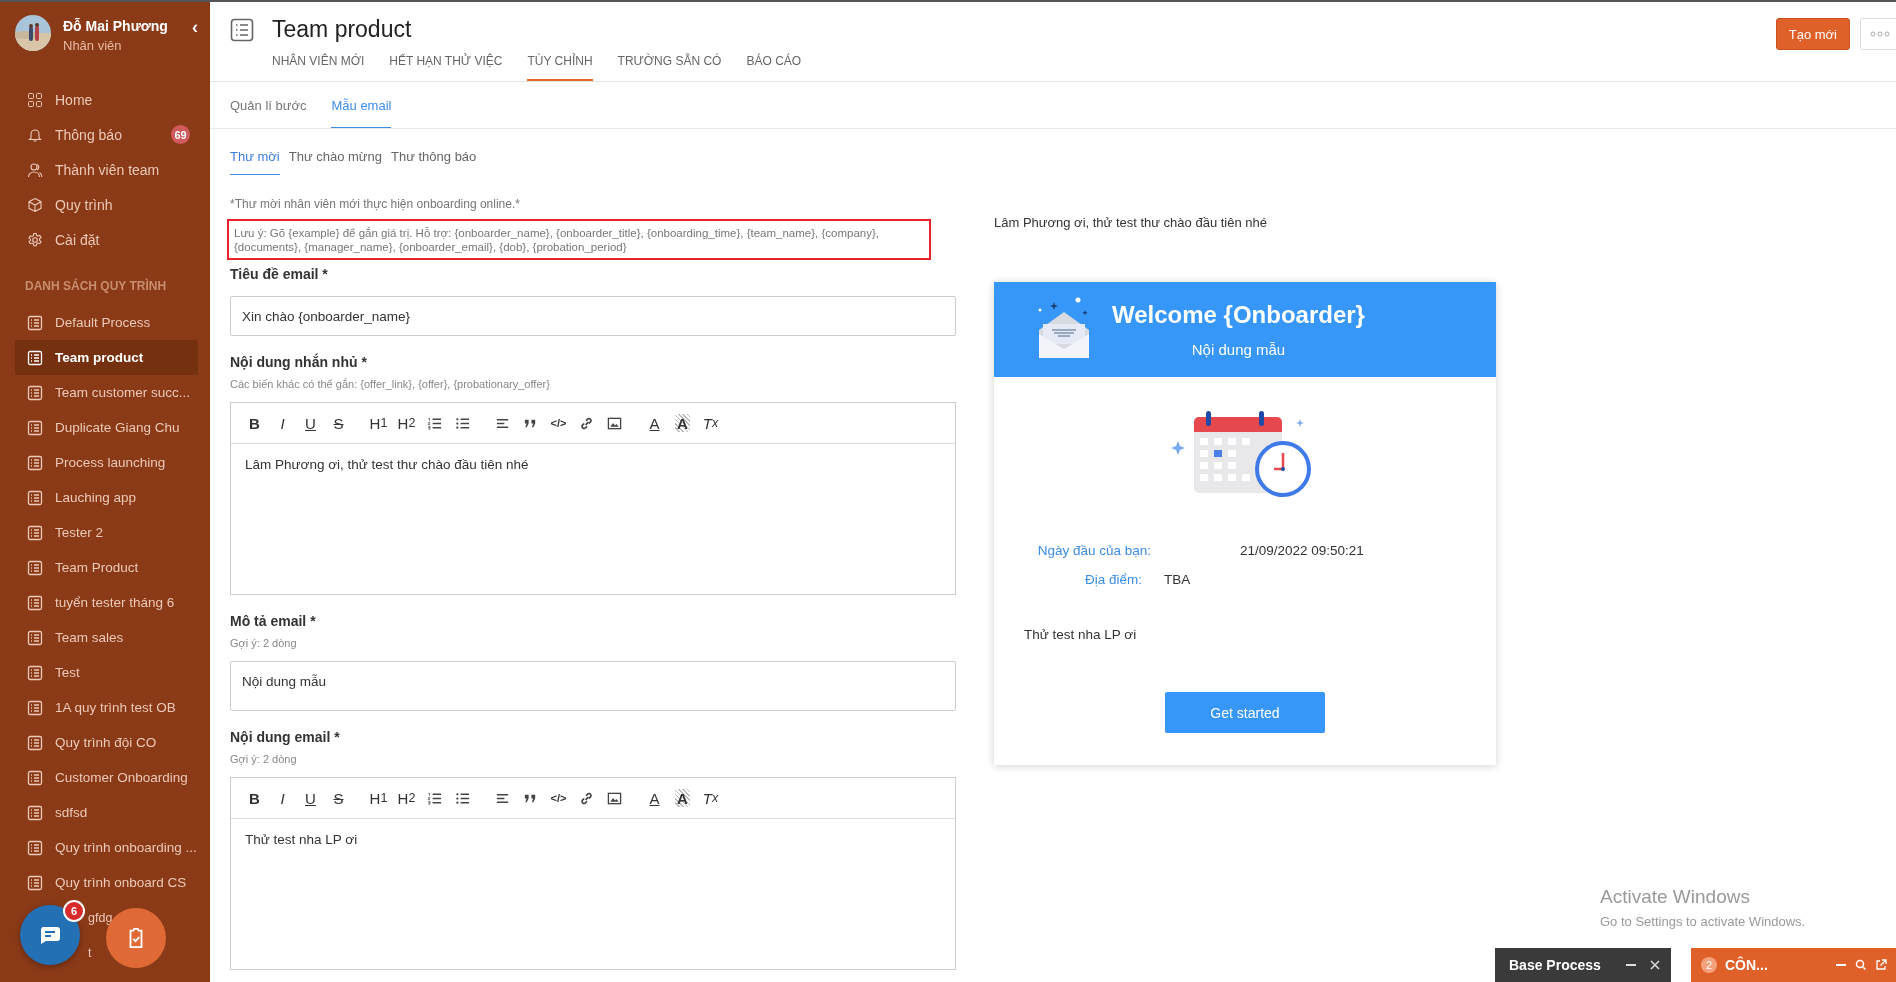 Image resolution: width=1896 pixels, height=982 pixels. Describe the element at coordinates (93, 45) in the screenshot. I see `user-role: Nhân viên` at that location.